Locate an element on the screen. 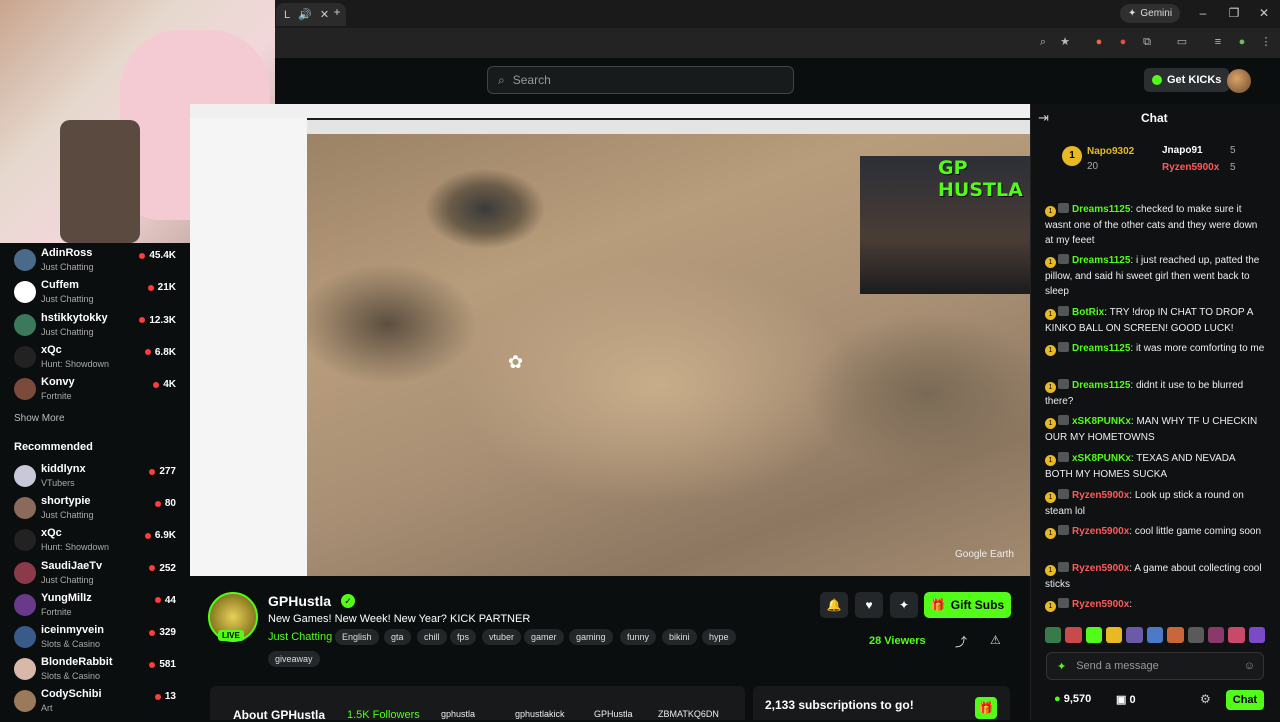  report-icon: ⚠ is located at coordinates (995, 640).